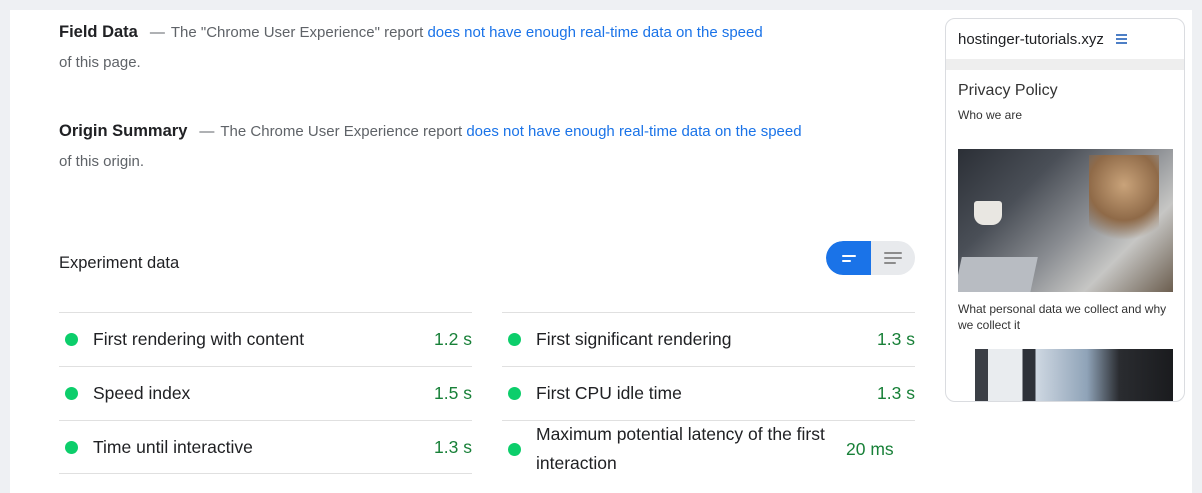 The image size is (1202, 493). I want to click on origin-summary-heading: Origin Summary, so click(123, 131).